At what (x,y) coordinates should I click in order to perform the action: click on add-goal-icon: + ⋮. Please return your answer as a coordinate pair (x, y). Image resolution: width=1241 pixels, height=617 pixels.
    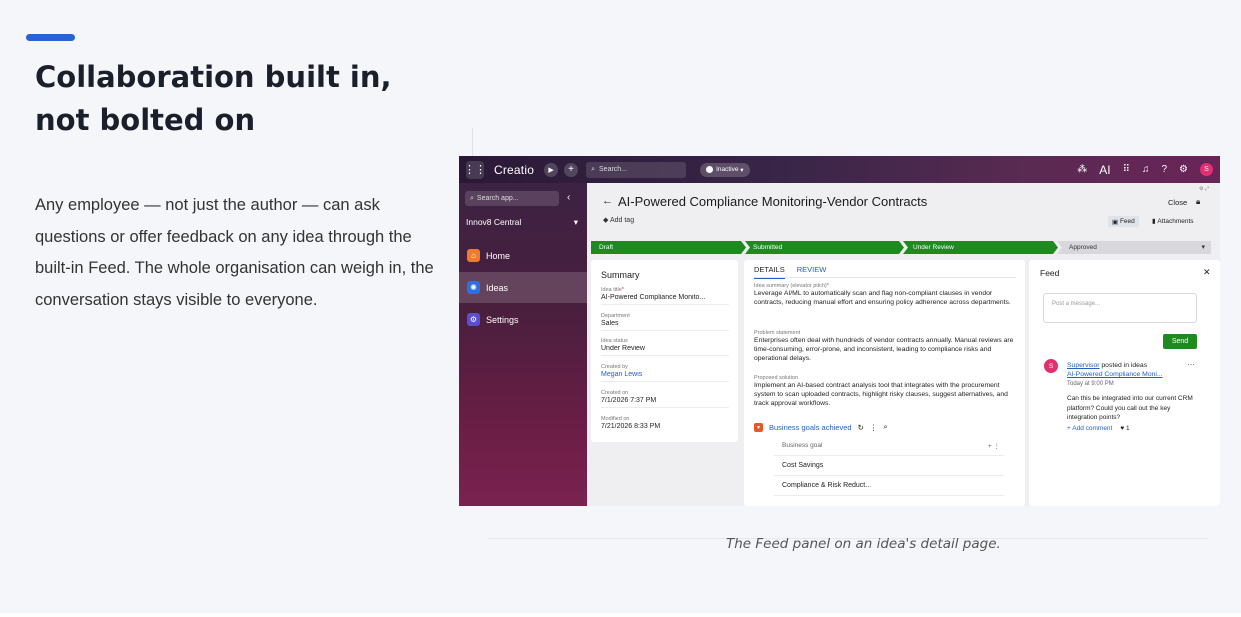
    Looking at the image, I should click on (994, 446).